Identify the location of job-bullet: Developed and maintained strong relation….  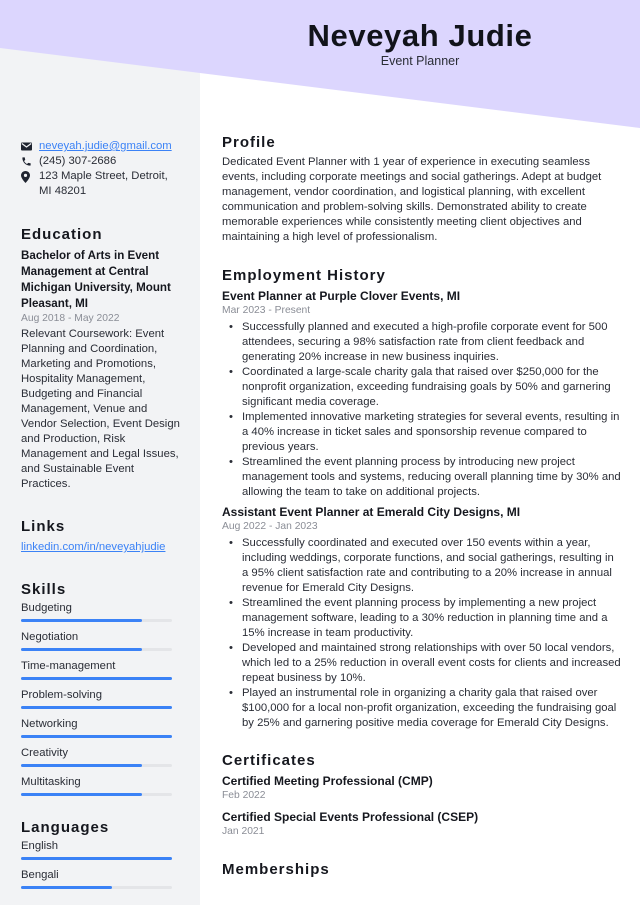
(422, 663).